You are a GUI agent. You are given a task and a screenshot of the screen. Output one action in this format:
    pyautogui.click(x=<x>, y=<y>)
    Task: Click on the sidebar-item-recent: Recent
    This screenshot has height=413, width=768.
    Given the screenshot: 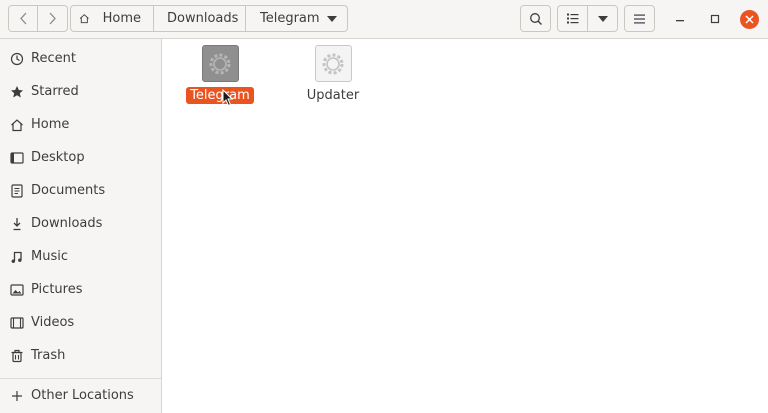 What is the action you would take?
    pyautogui.click(x=80, y=58)
    